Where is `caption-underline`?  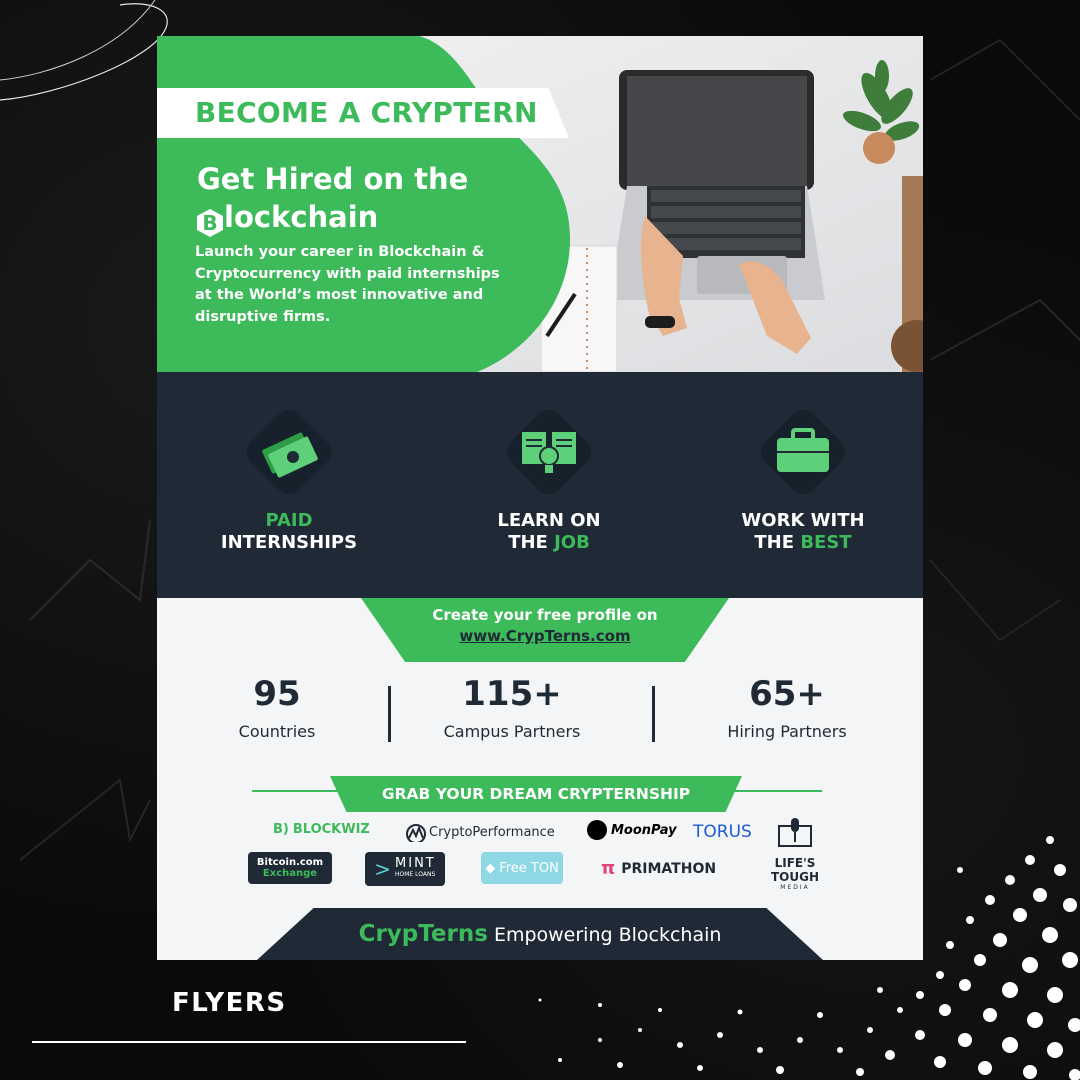
caption-underline is located at coordinates (249, 1042).